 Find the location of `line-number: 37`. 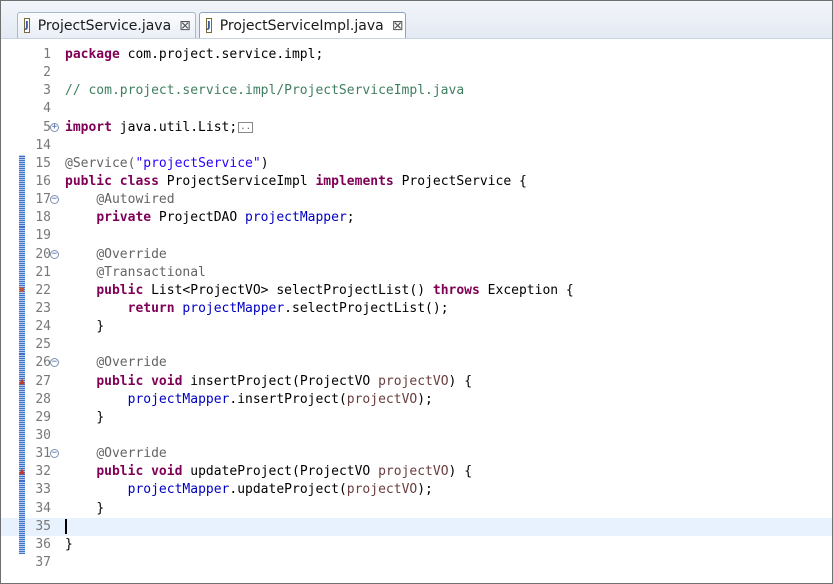

line-number: 37 is located at coordinates (43, 562).